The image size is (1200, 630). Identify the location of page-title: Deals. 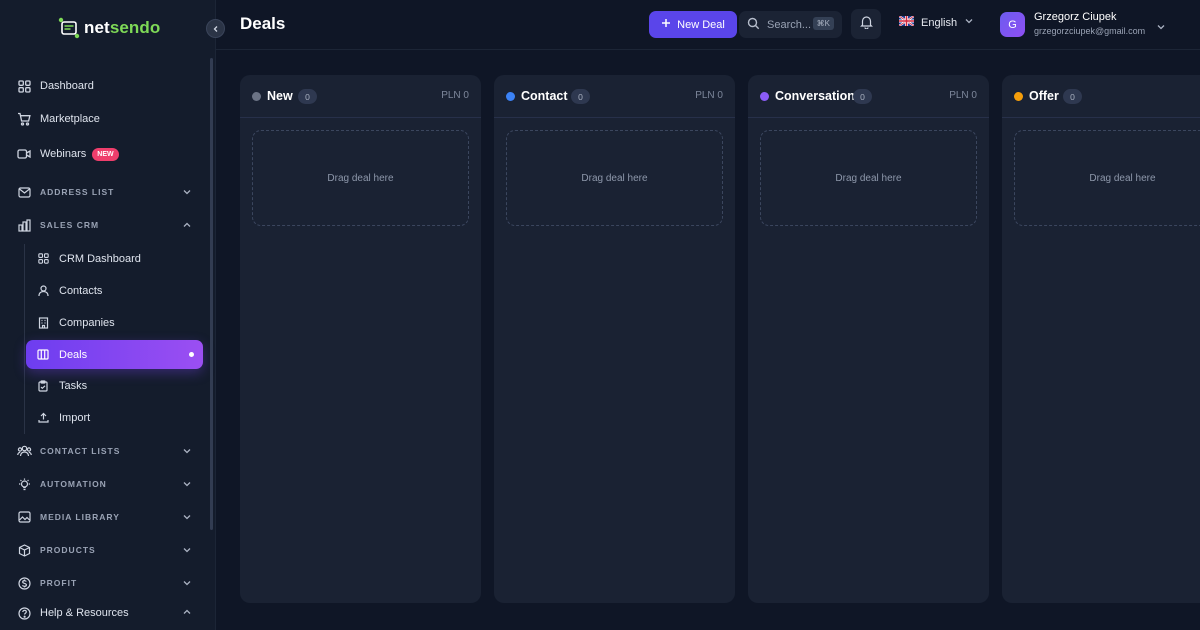
(263, 23).